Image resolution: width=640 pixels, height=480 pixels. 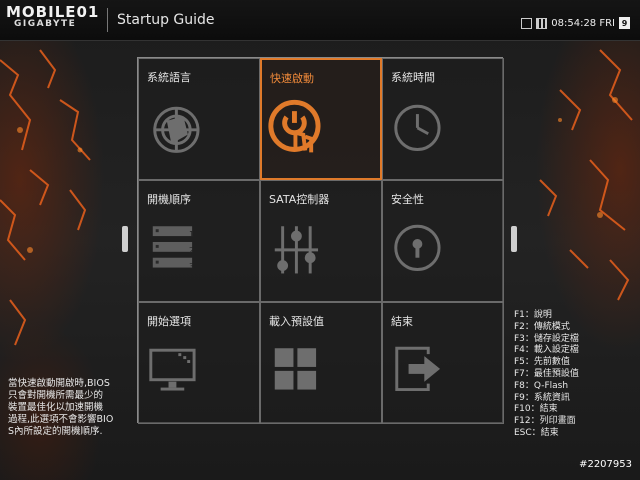 What do you see at coordinates (417, 247) in the screenshot?
I see `lock-icon` at bounding box center [417, 247].